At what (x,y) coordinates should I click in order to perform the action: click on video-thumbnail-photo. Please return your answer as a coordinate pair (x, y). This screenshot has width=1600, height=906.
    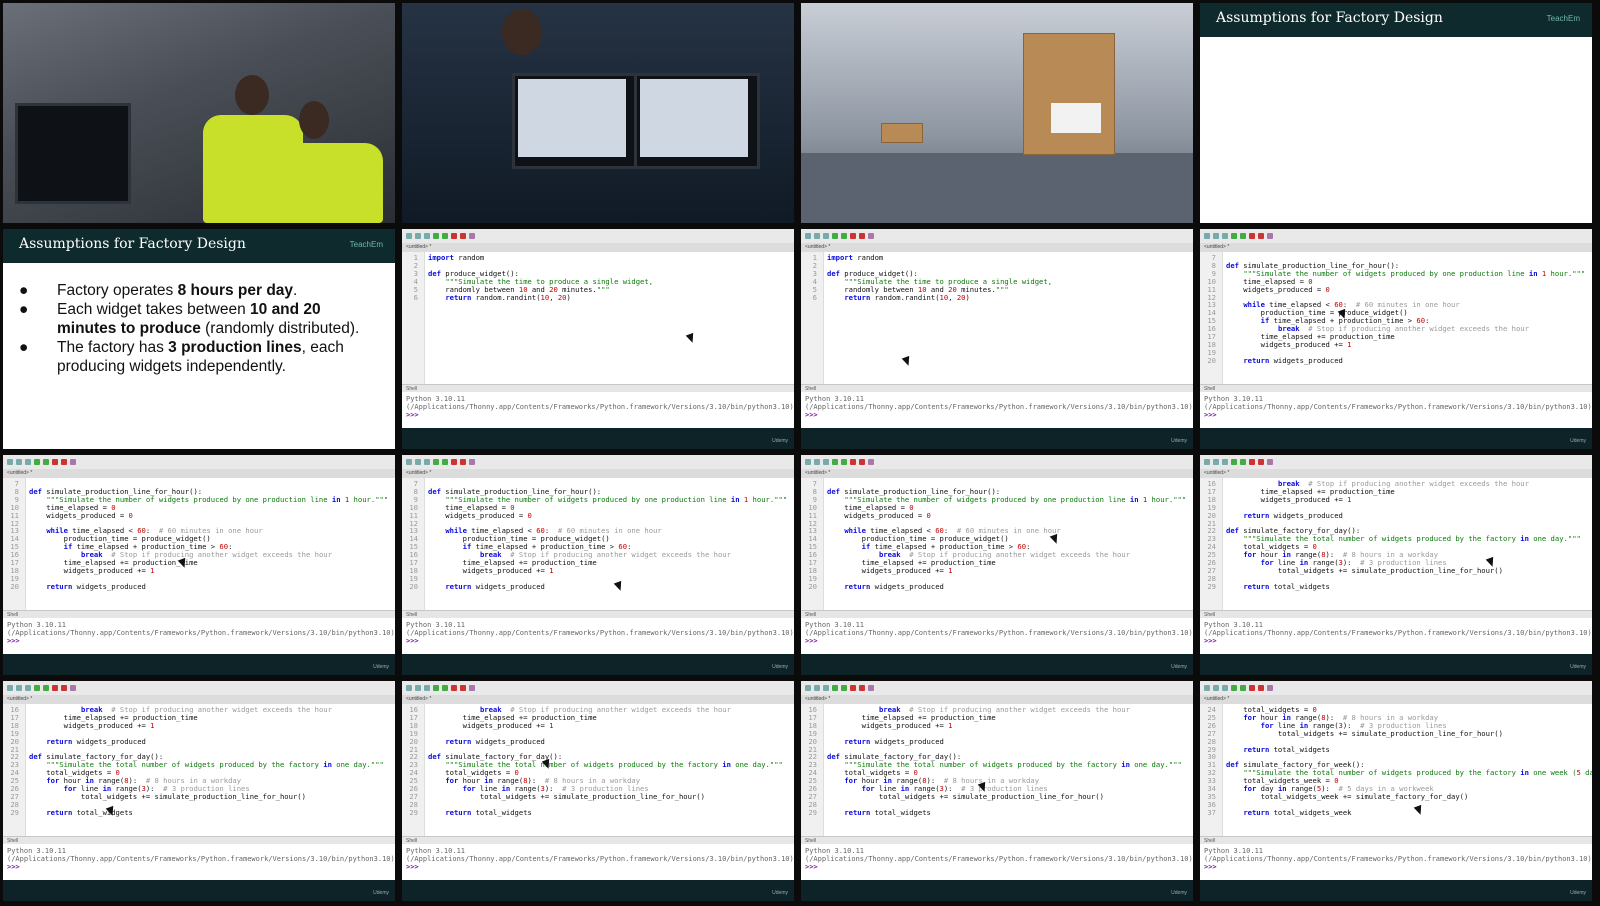
    Looking at the image, I should click on (997, 113).